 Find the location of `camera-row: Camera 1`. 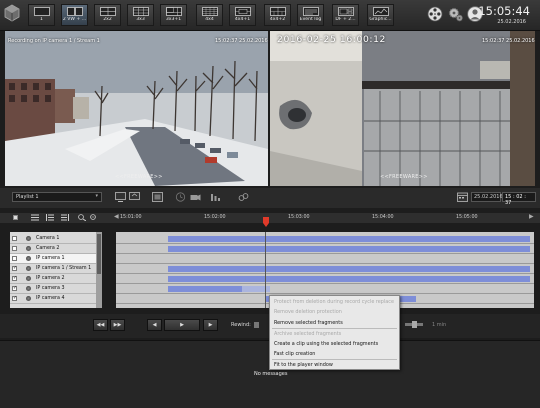

camera-row: Camera 1 is located at coordinates (53, 239).